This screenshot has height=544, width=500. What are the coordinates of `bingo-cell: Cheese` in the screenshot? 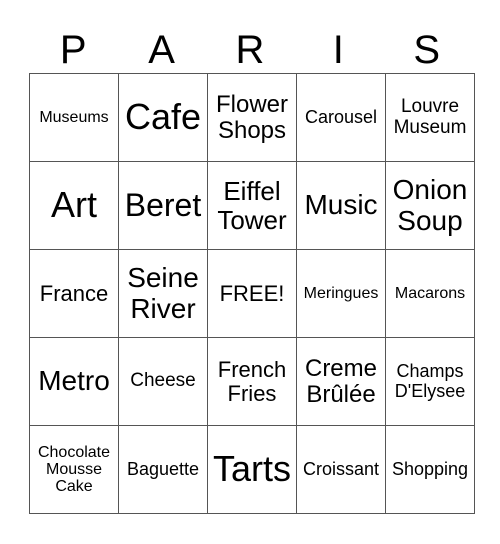 It's located at (163, 381).